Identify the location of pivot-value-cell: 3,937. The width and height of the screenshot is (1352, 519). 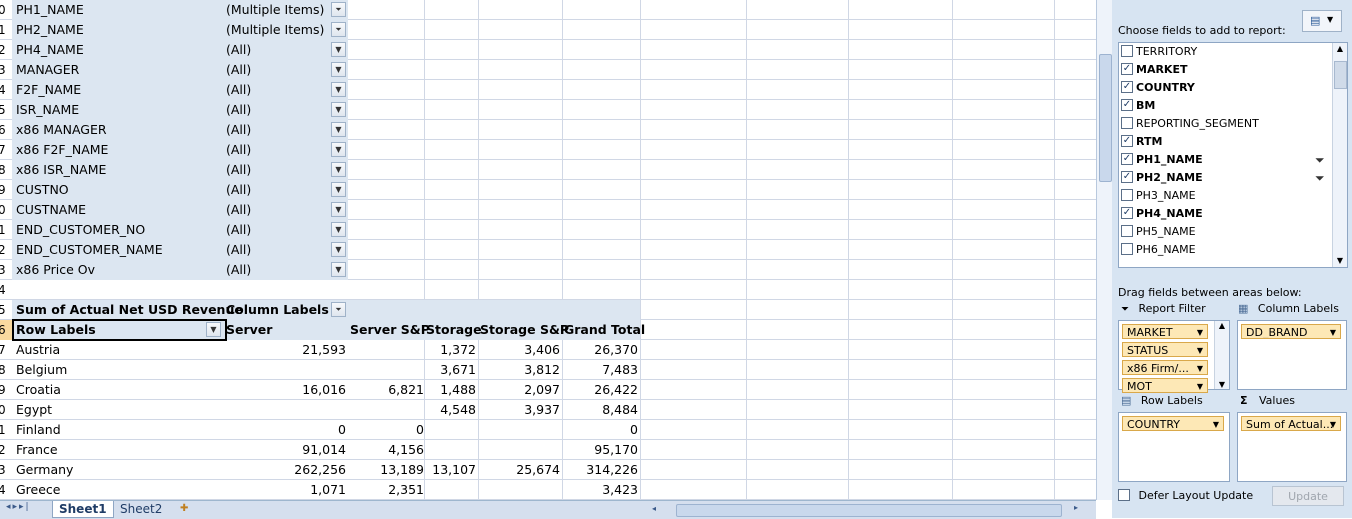
(542, 410).